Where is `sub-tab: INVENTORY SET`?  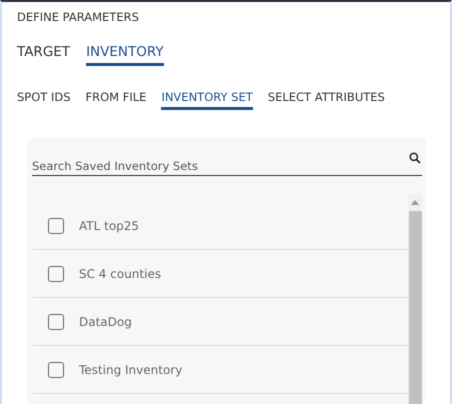
sub-tab: INVENTORY SET is located at coordinates (207, 100).